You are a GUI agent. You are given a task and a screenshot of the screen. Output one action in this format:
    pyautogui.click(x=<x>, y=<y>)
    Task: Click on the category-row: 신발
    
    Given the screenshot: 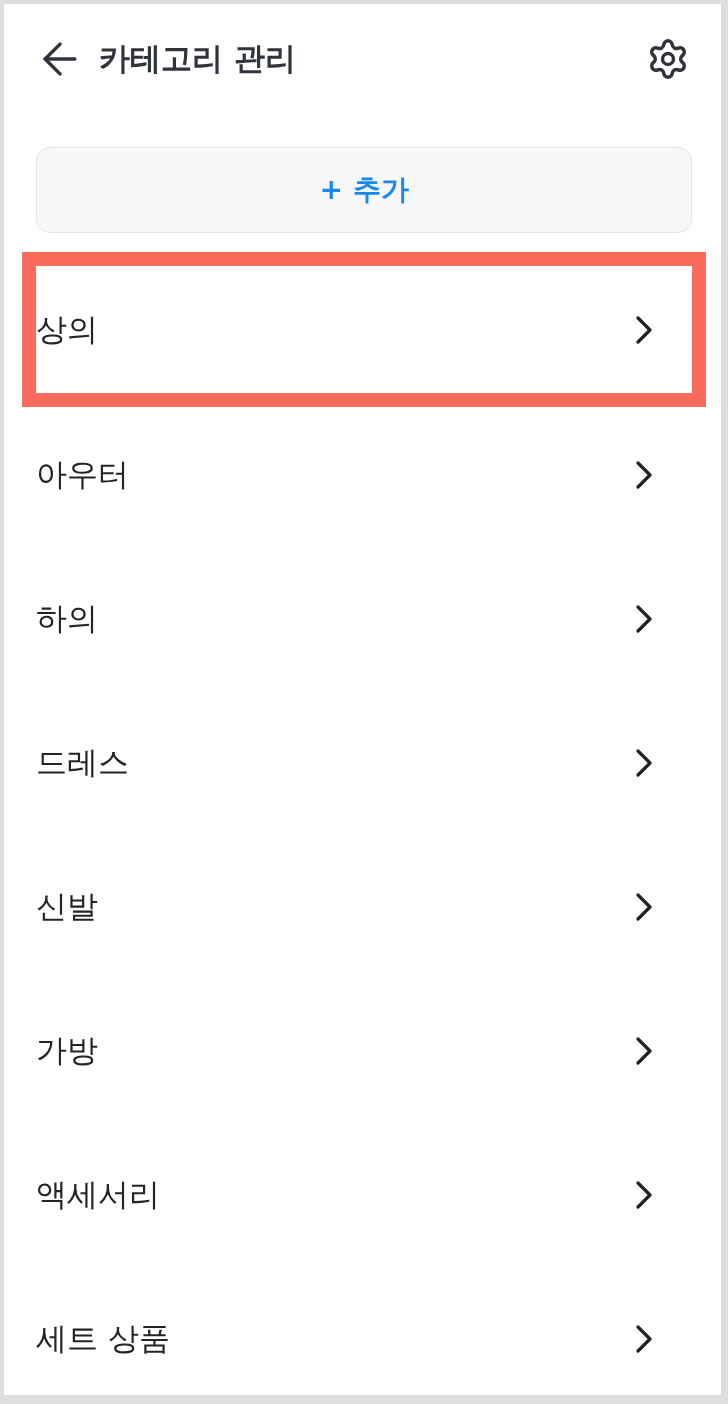 What is the action you would take?
    pyautogui.click(x=364, y=907)
    